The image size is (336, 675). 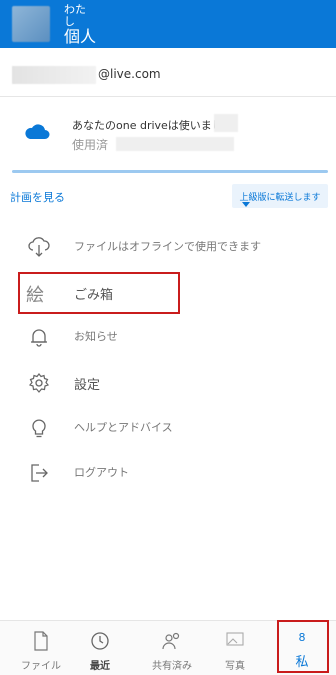 What do you see at coordinates (153, 125) in the screenshot?
I see `storage-title: あなたのone driveは使いました` at bounding box center [153, 125].